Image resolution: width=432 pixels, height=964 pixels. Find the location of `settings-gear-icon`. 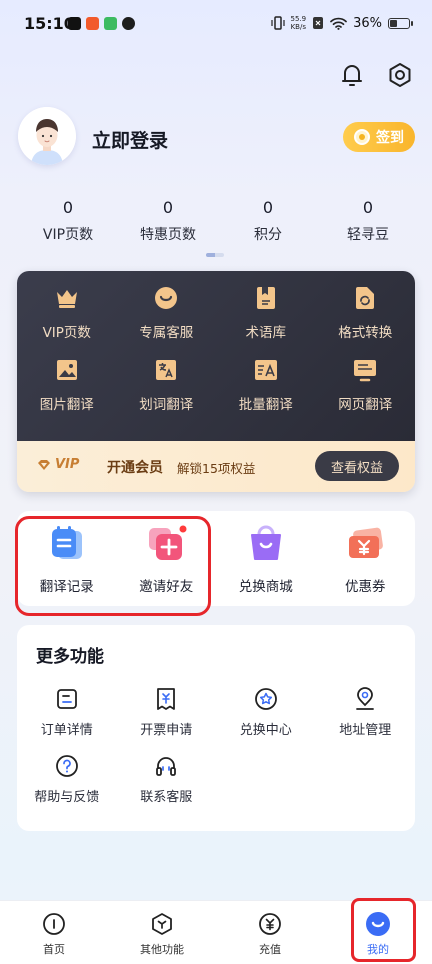

settings-gear-icon is located at coordinates (400, 75).